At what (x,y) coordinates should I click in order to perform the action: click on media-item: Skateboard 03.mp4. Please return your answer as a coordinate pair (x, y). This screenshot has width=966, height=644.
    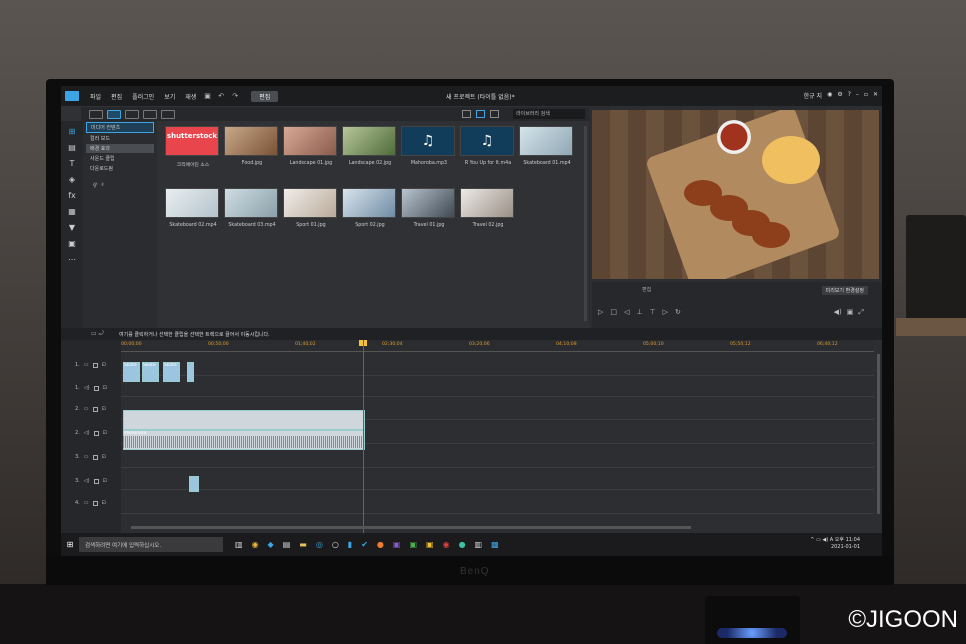
    Looking at the image, I should click on (252, 208).